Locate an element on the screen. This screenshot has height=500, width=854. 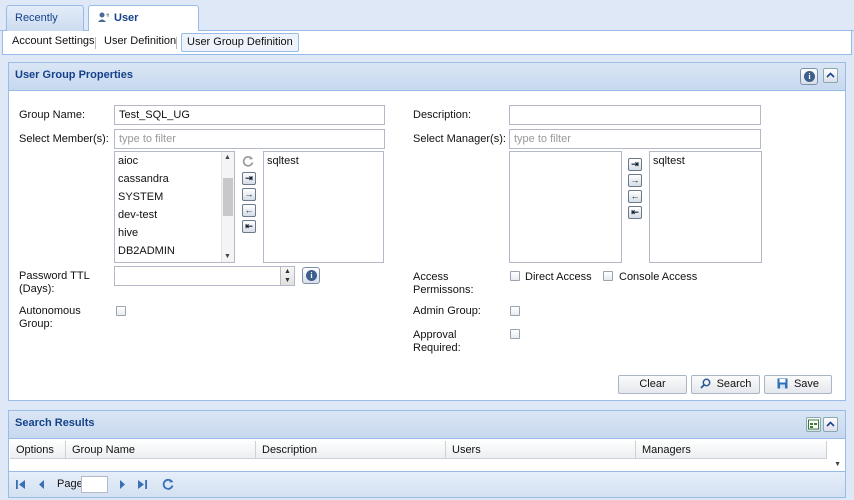
list-item: SYSTEM is located at coordinates (174, 197).